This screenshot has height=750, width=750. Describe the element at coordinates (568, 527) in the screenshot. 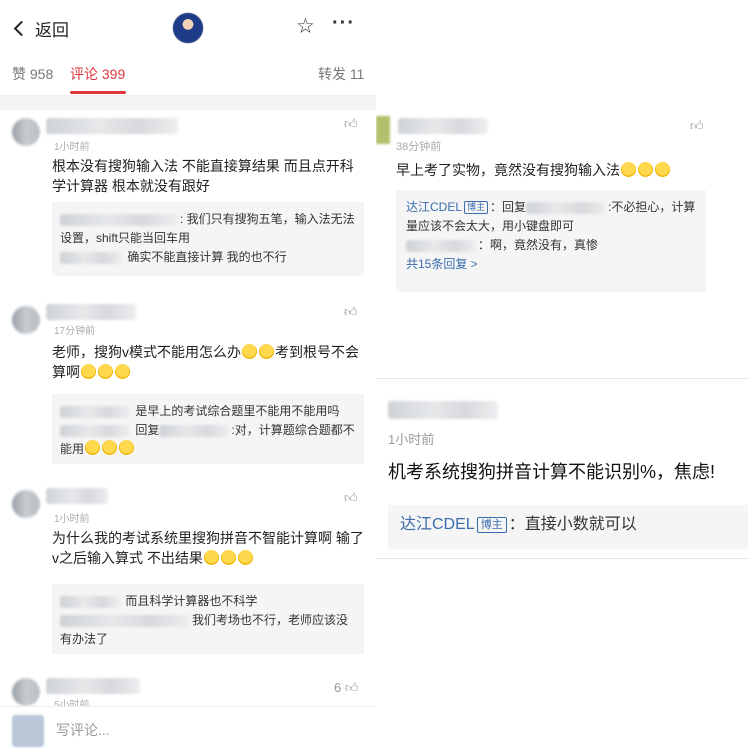

I see `reply-box: 达江CDEL 博主 ：直接小数就可以` at that location.